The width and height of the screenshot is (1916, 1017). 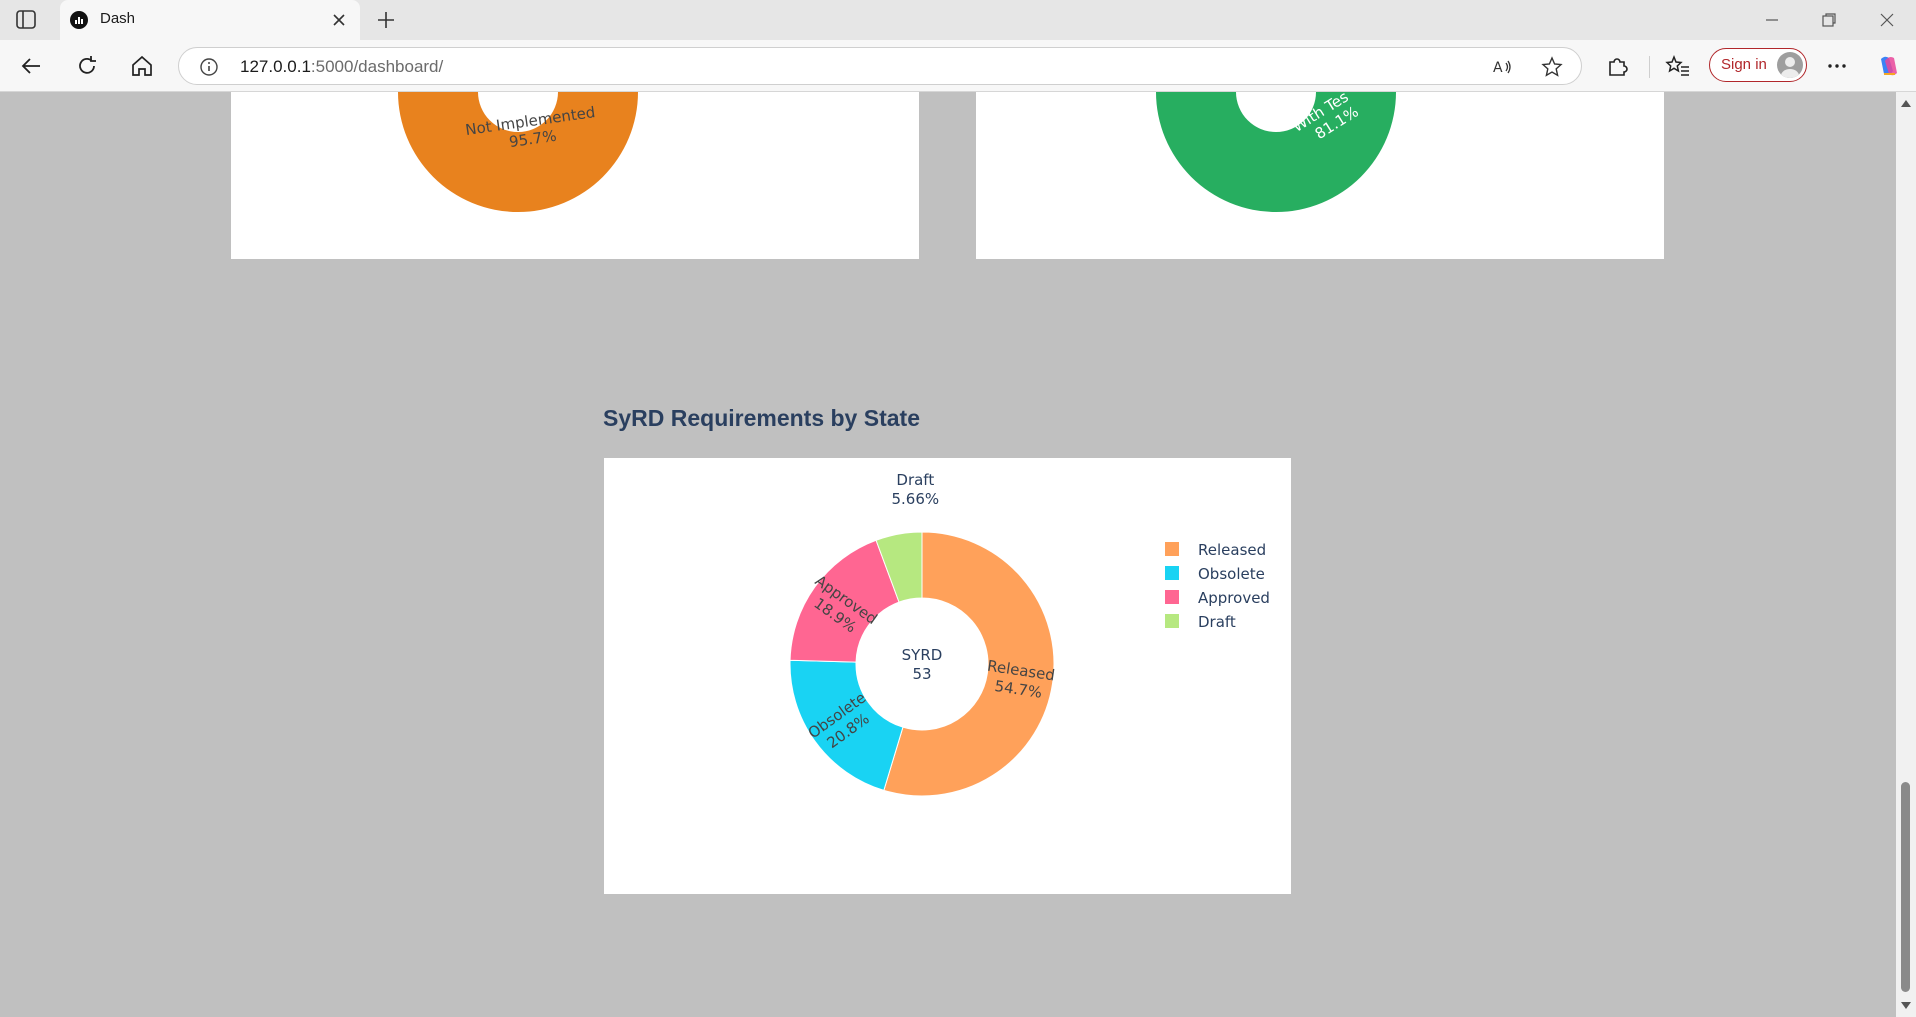 I want to click on sign-in-button: Sign in, so click(x=1758, y=65).